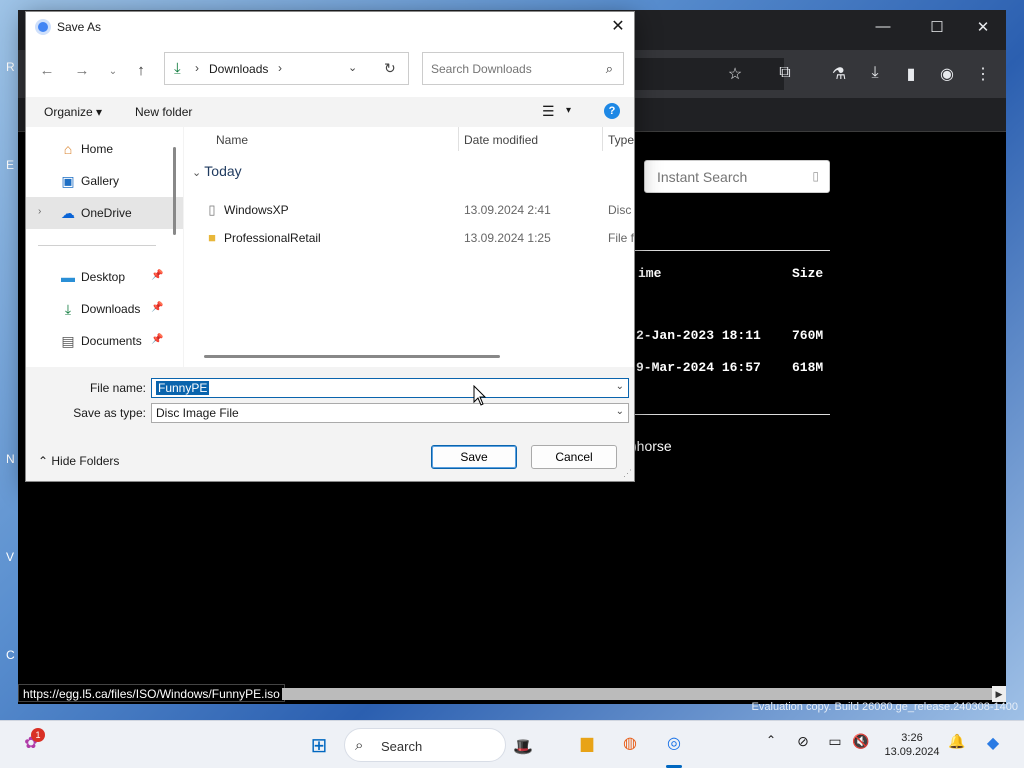 The width and height of the screenshot is (1024, 768). I want to click on cancel-button: Cancel, so click(574, 457).